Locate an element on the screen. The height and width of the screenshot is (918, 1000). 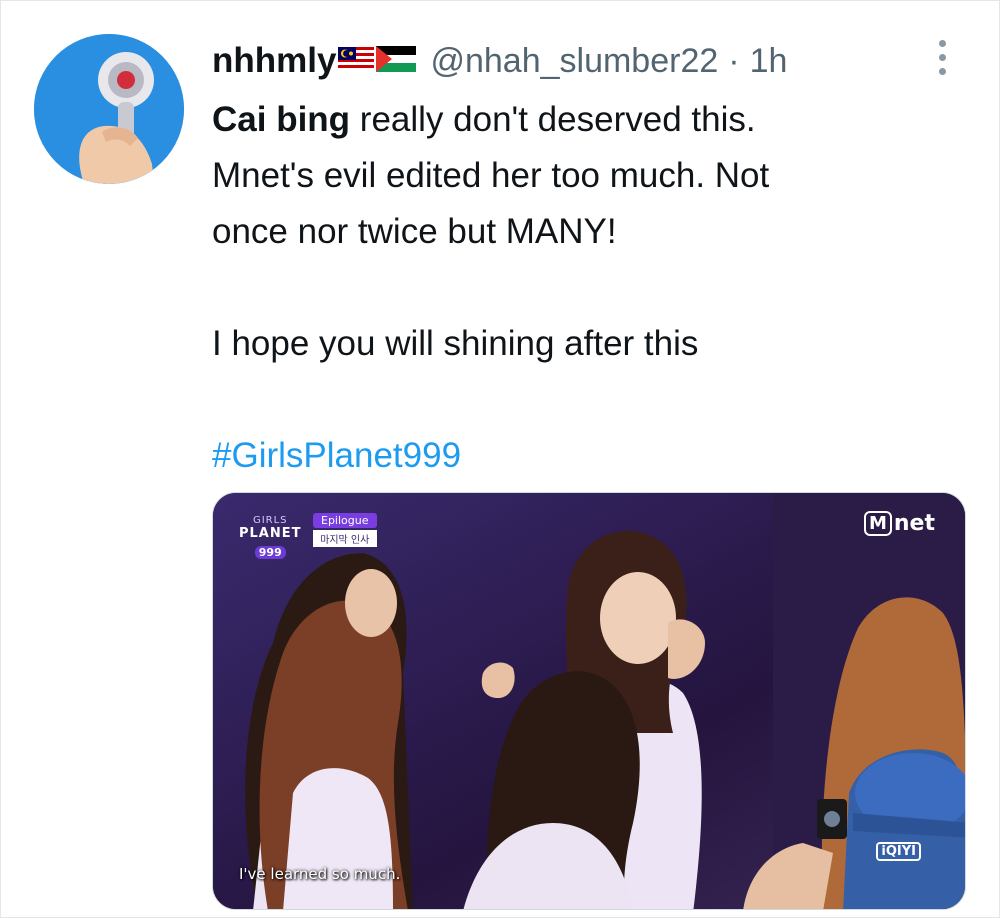
broadcaster-logo: M net is located at coordinates (899, 523).